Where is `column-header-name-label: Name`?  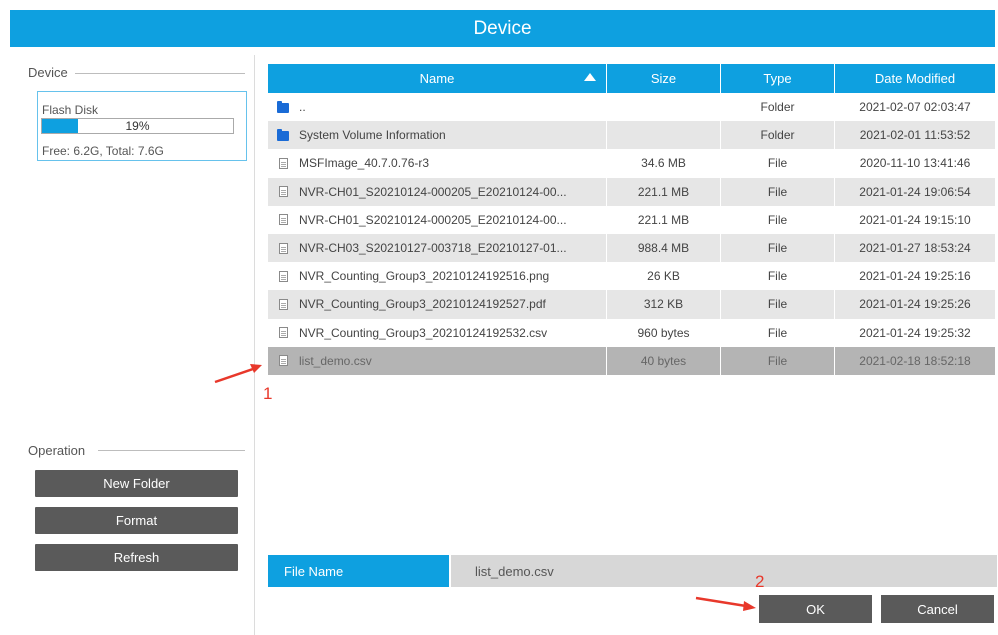
column-header-name-label: Name is located at coordinates (437, 78).